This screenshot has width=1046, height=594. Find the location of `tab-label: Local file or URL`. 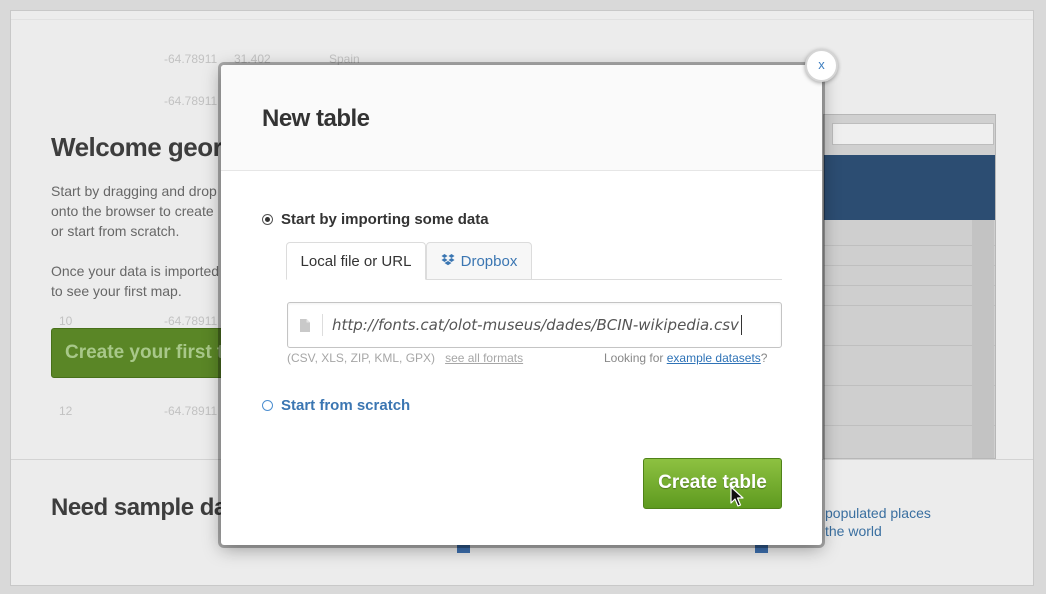

tab-label: Local file or URL is located at coordinates (356, 261).